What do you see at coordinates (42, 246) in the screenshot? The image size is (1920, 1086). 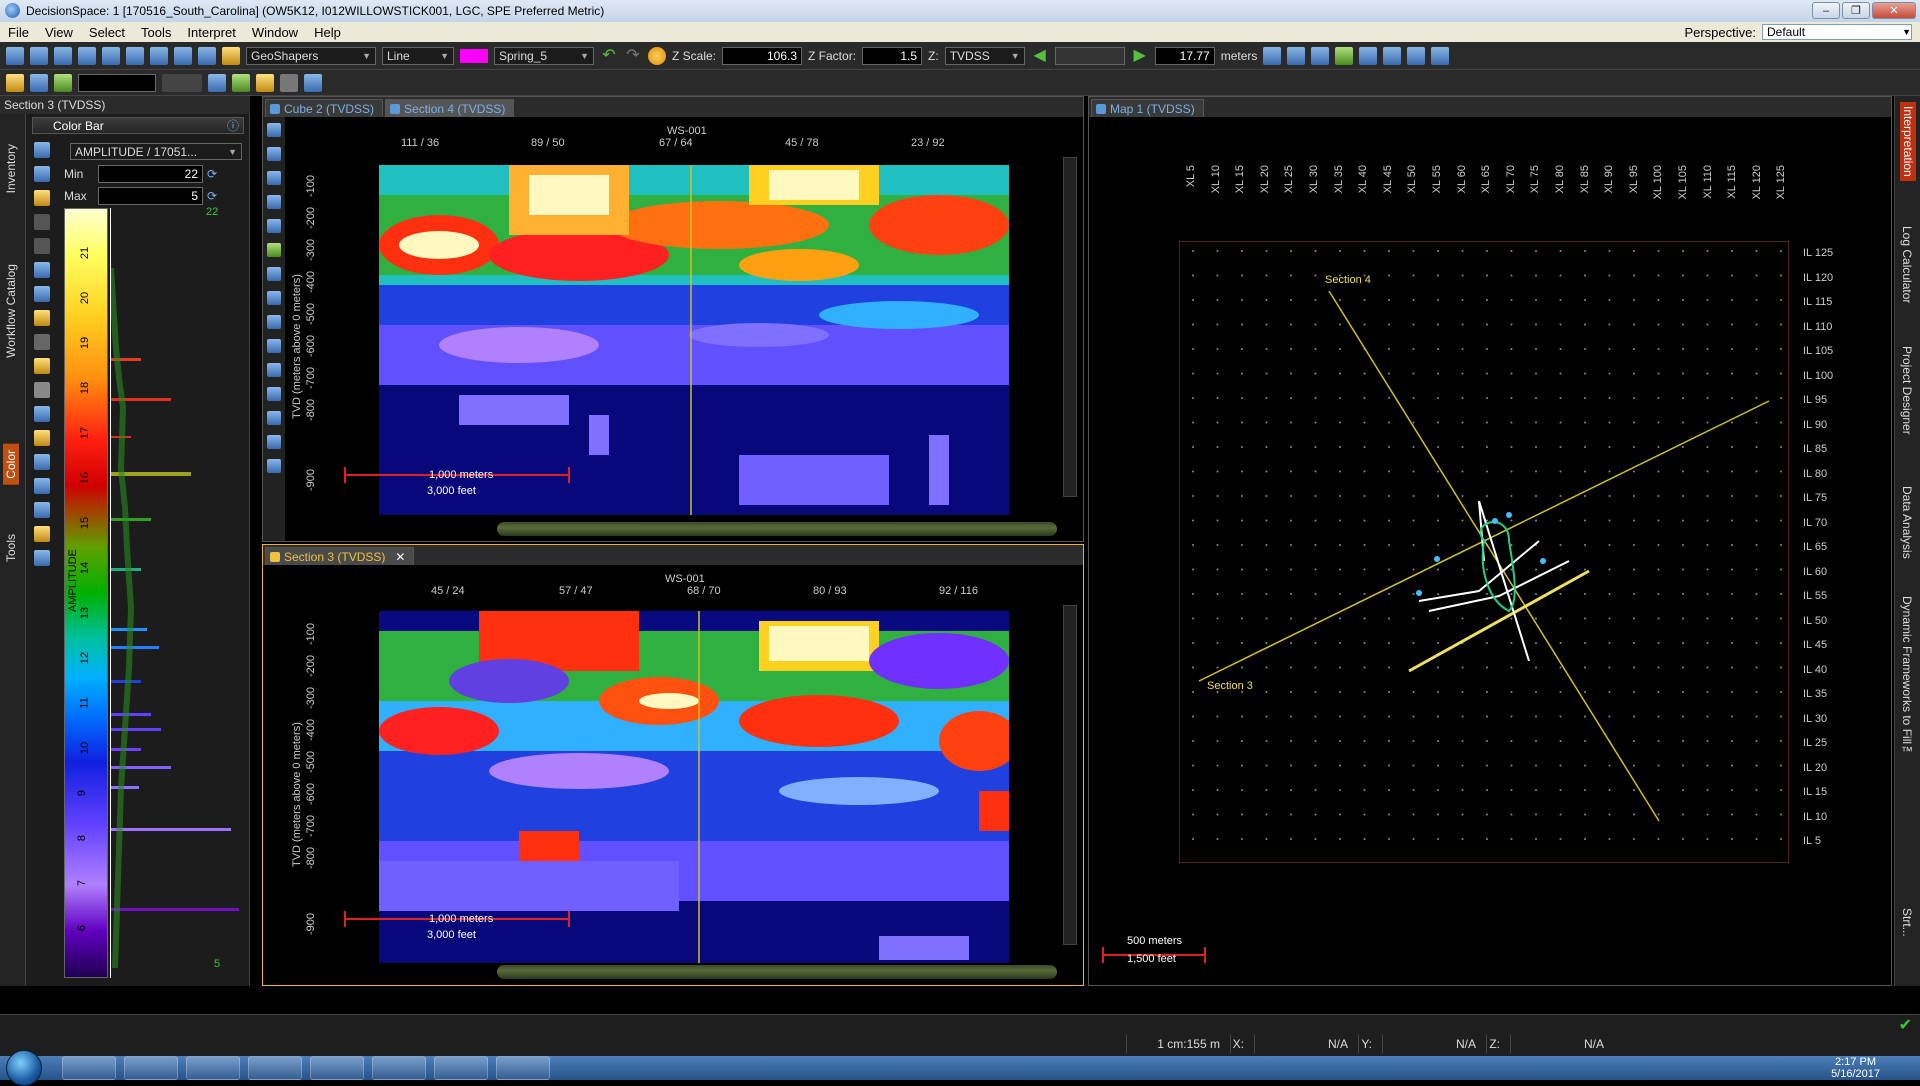 I see `redo-color-icon` at bounding box center [42, 246].